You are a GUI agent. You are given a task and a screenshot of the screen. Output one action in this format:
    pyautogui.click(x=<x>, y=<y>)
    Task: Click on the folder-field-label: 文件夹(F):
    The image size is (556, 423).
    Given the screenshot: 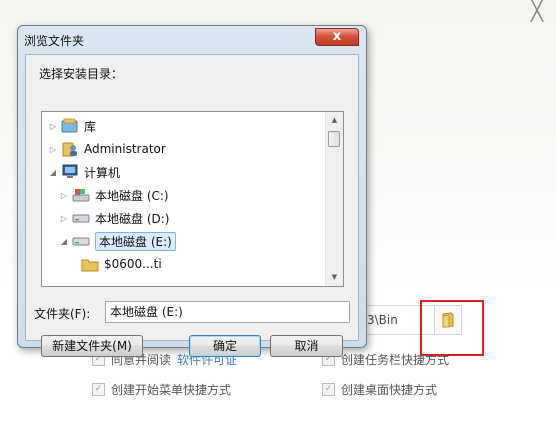 What is the action you would take?
    pyautogui.click(x=62, y=314)
    